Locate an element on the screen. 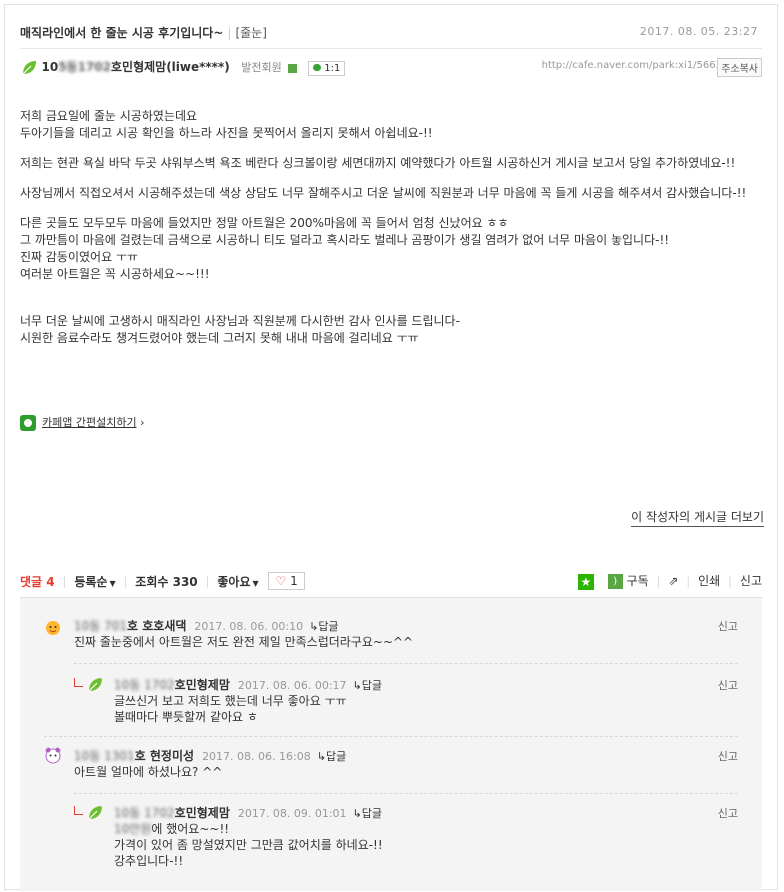 Image resolution: width=784 pixels, height=892 pixels. star-icon: ★ is located at coordinates (585, 581).